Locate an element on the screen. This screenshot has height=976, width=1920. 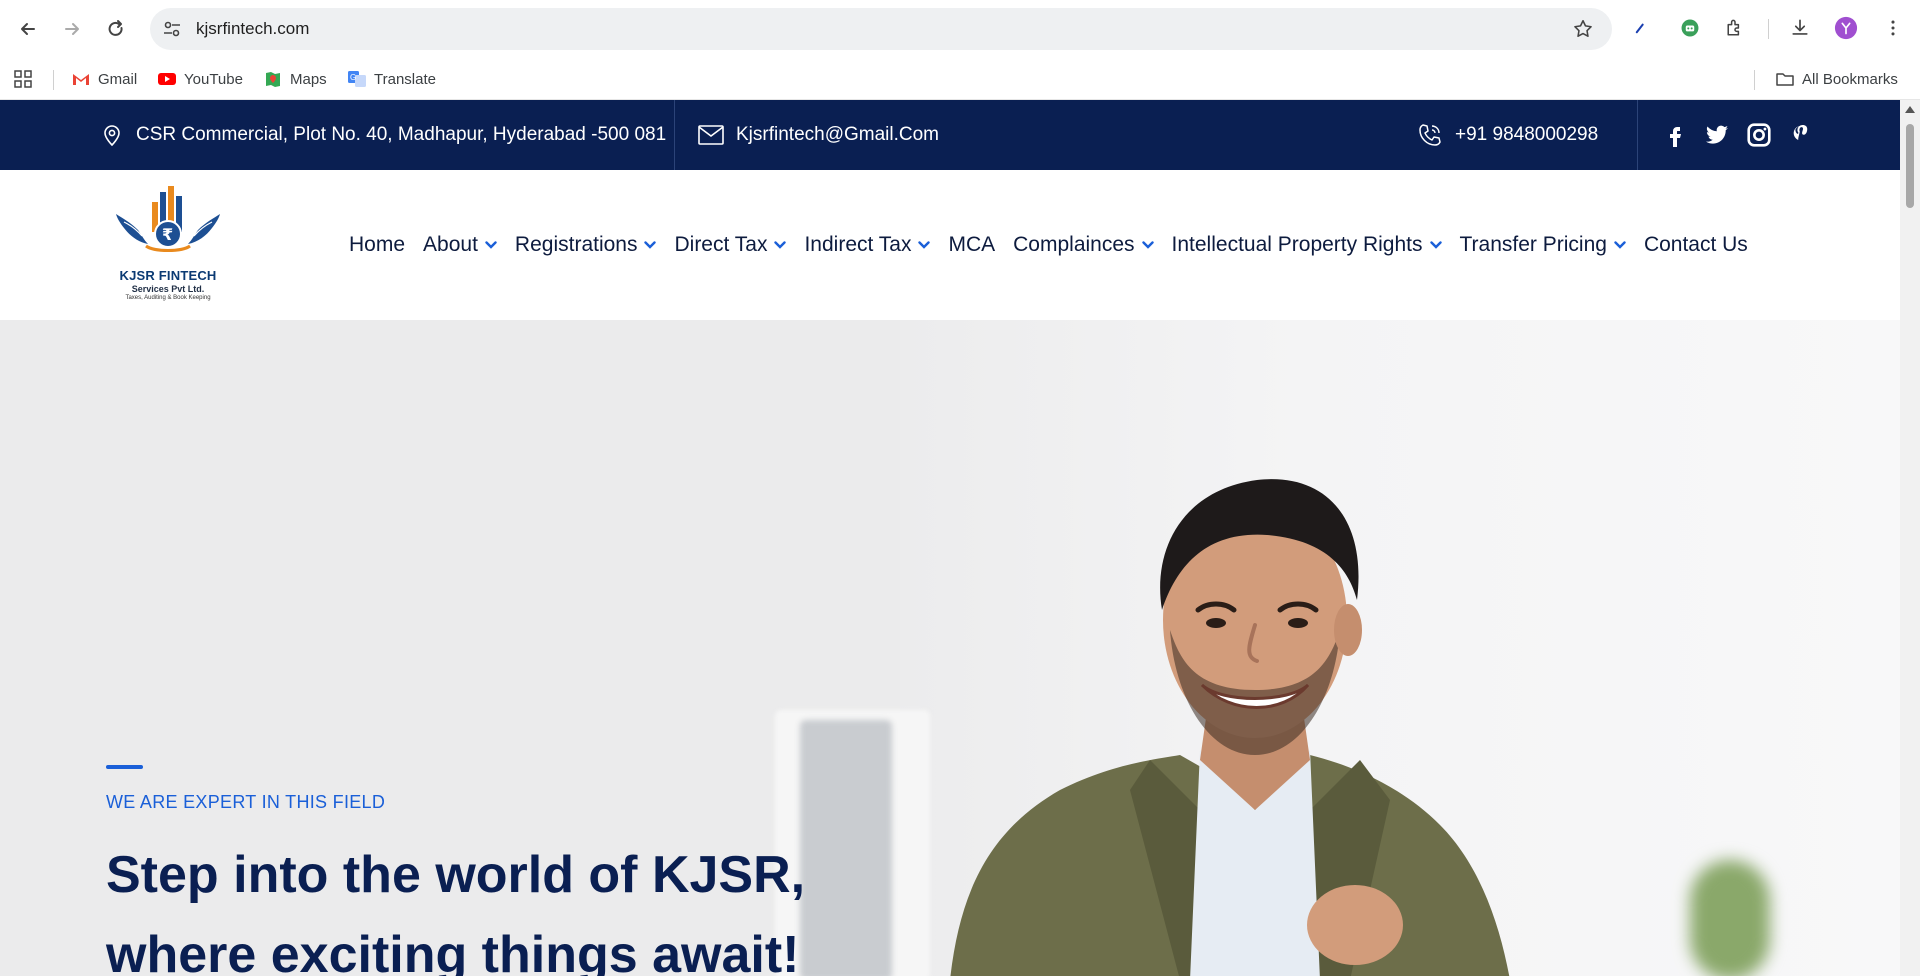
envelope-icon is located at coordinates (711, 135).